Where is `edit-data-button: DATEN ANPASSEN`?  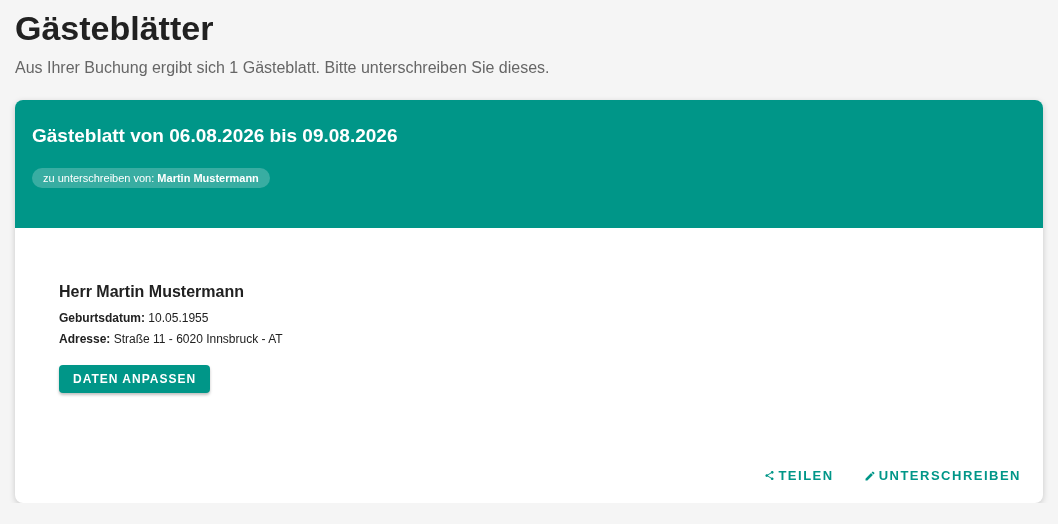 edit-data-button: DATEN ANPASSEN is located at coordinates (135, 379).